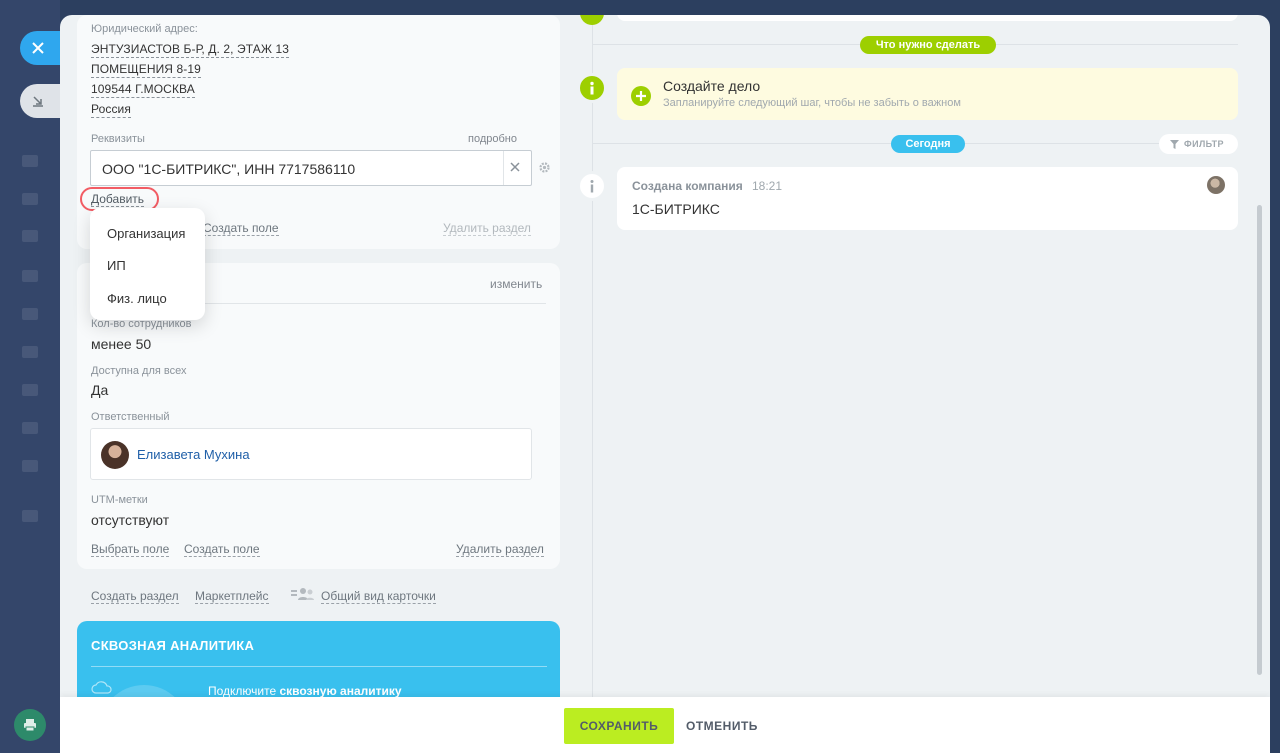 The height and width of the screenshot is (753, 1280). I want to click on responsible-person: Елизавета Мухина, so click(311, 454).